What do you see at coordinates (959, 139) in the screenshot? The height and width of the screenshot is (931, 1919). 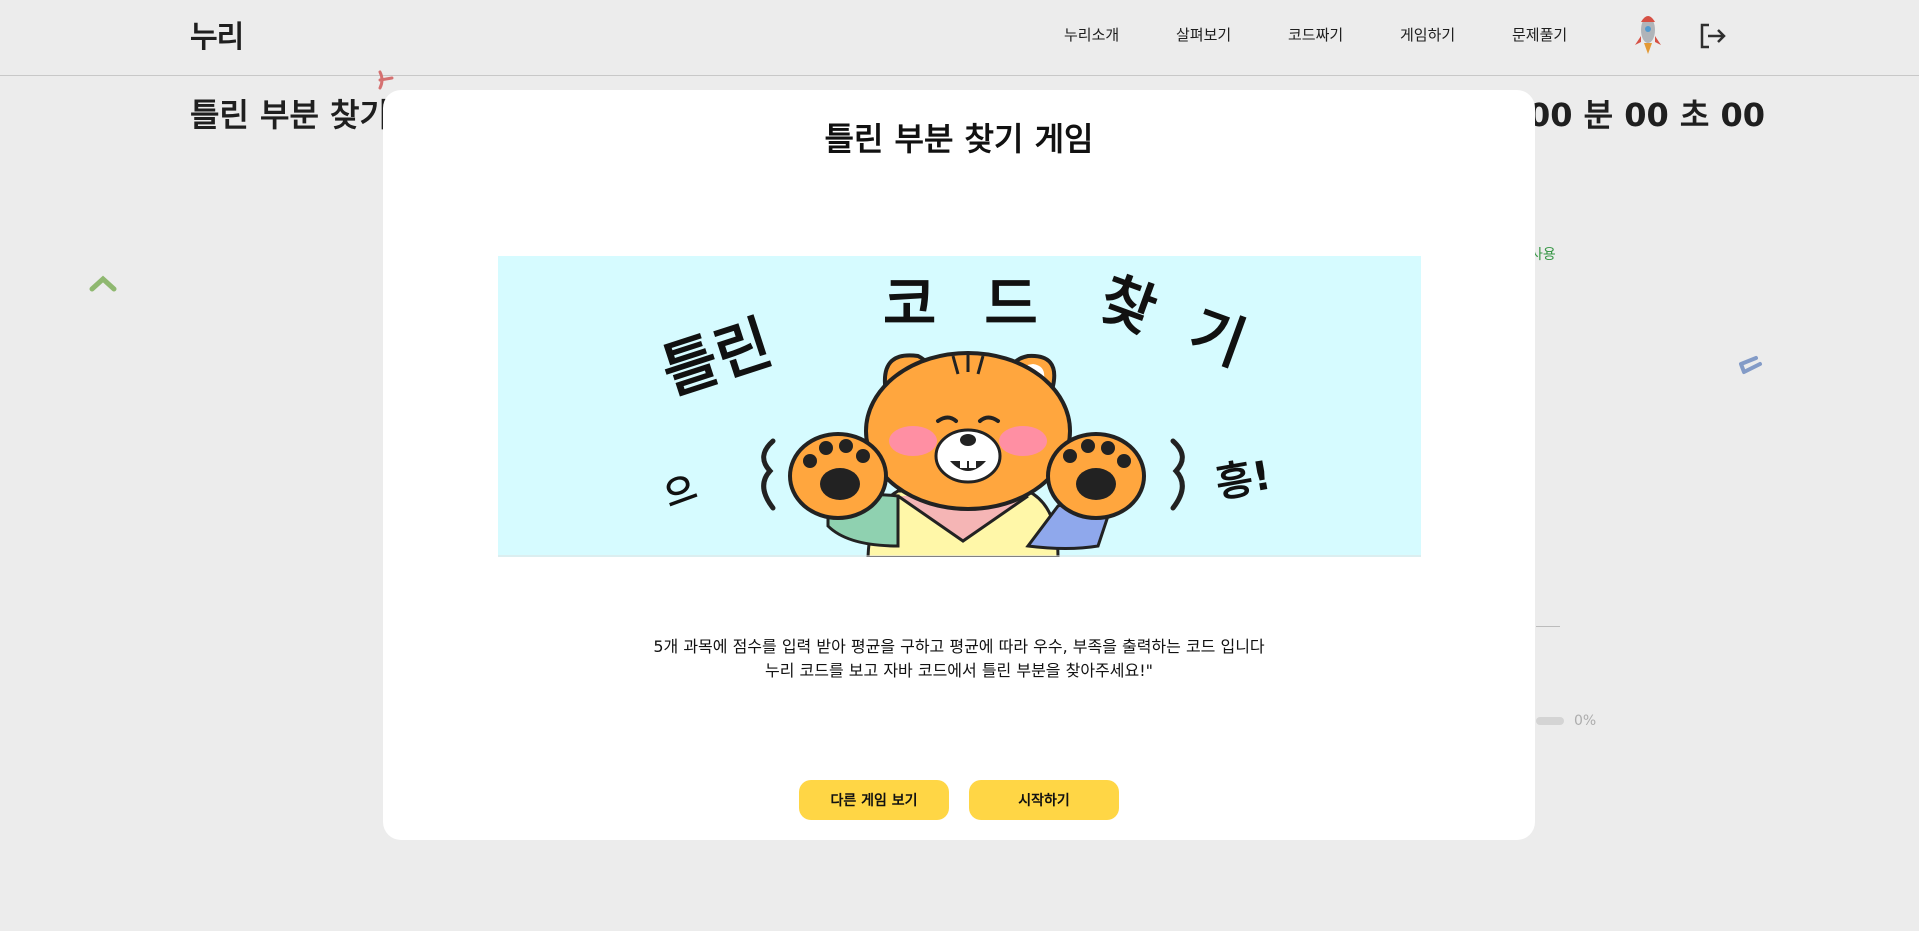 I see `modal-title: 틀린 부분 찾기 게임` at bounding box center [959, 139].